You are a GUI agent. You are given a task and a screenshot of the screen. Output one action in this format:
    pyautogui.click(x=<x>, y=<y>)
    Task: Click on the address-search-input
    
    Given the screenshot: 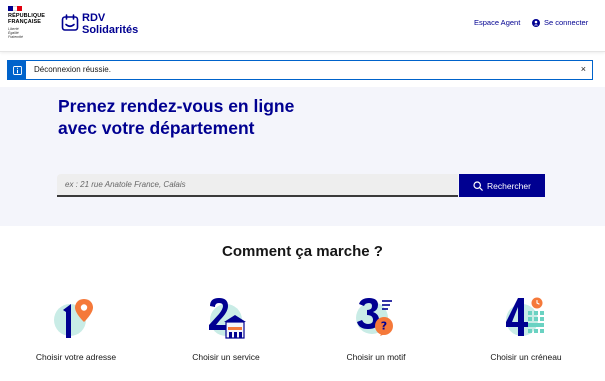 What is the action you would take?
    pyautogui.click(x=257, y=185)
    